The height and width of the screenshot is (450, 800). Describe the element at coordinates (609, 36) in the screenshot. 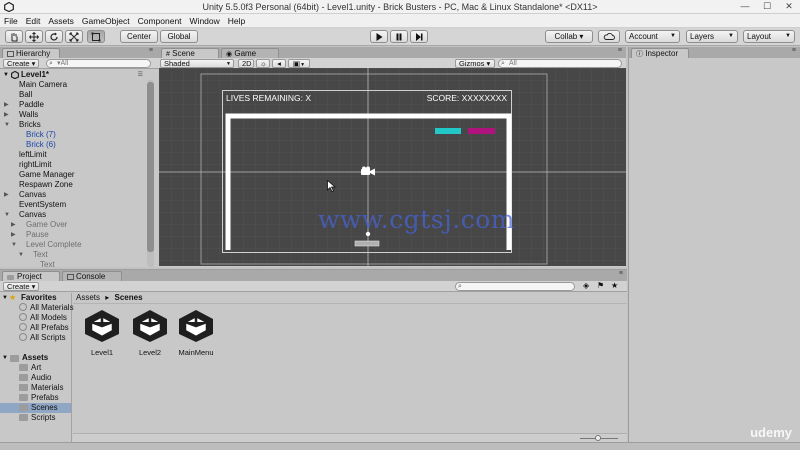

I see `cloud-button` at that location.